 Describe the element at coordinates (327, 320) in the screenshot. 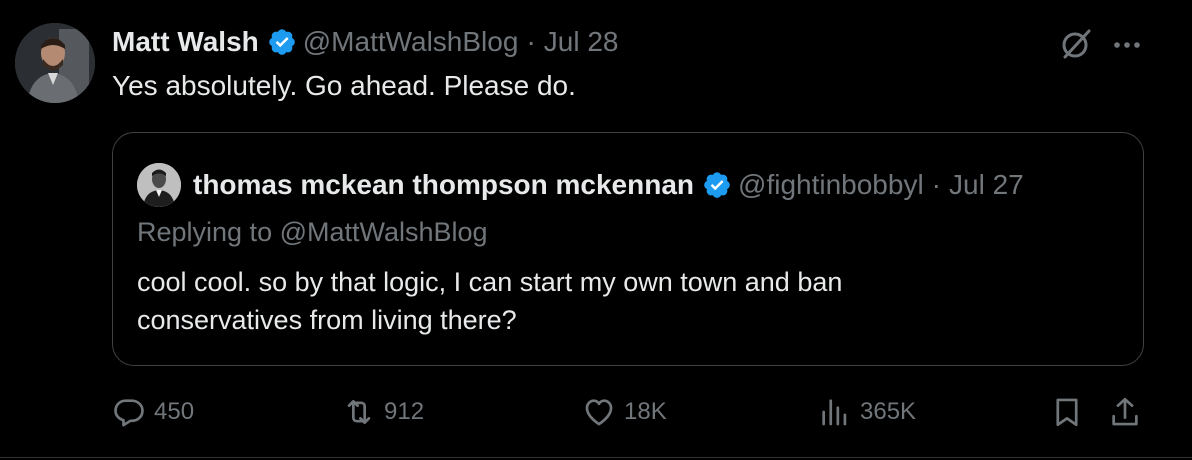

I see `quoted-post-text-line: conservatives from living there?` at that location.